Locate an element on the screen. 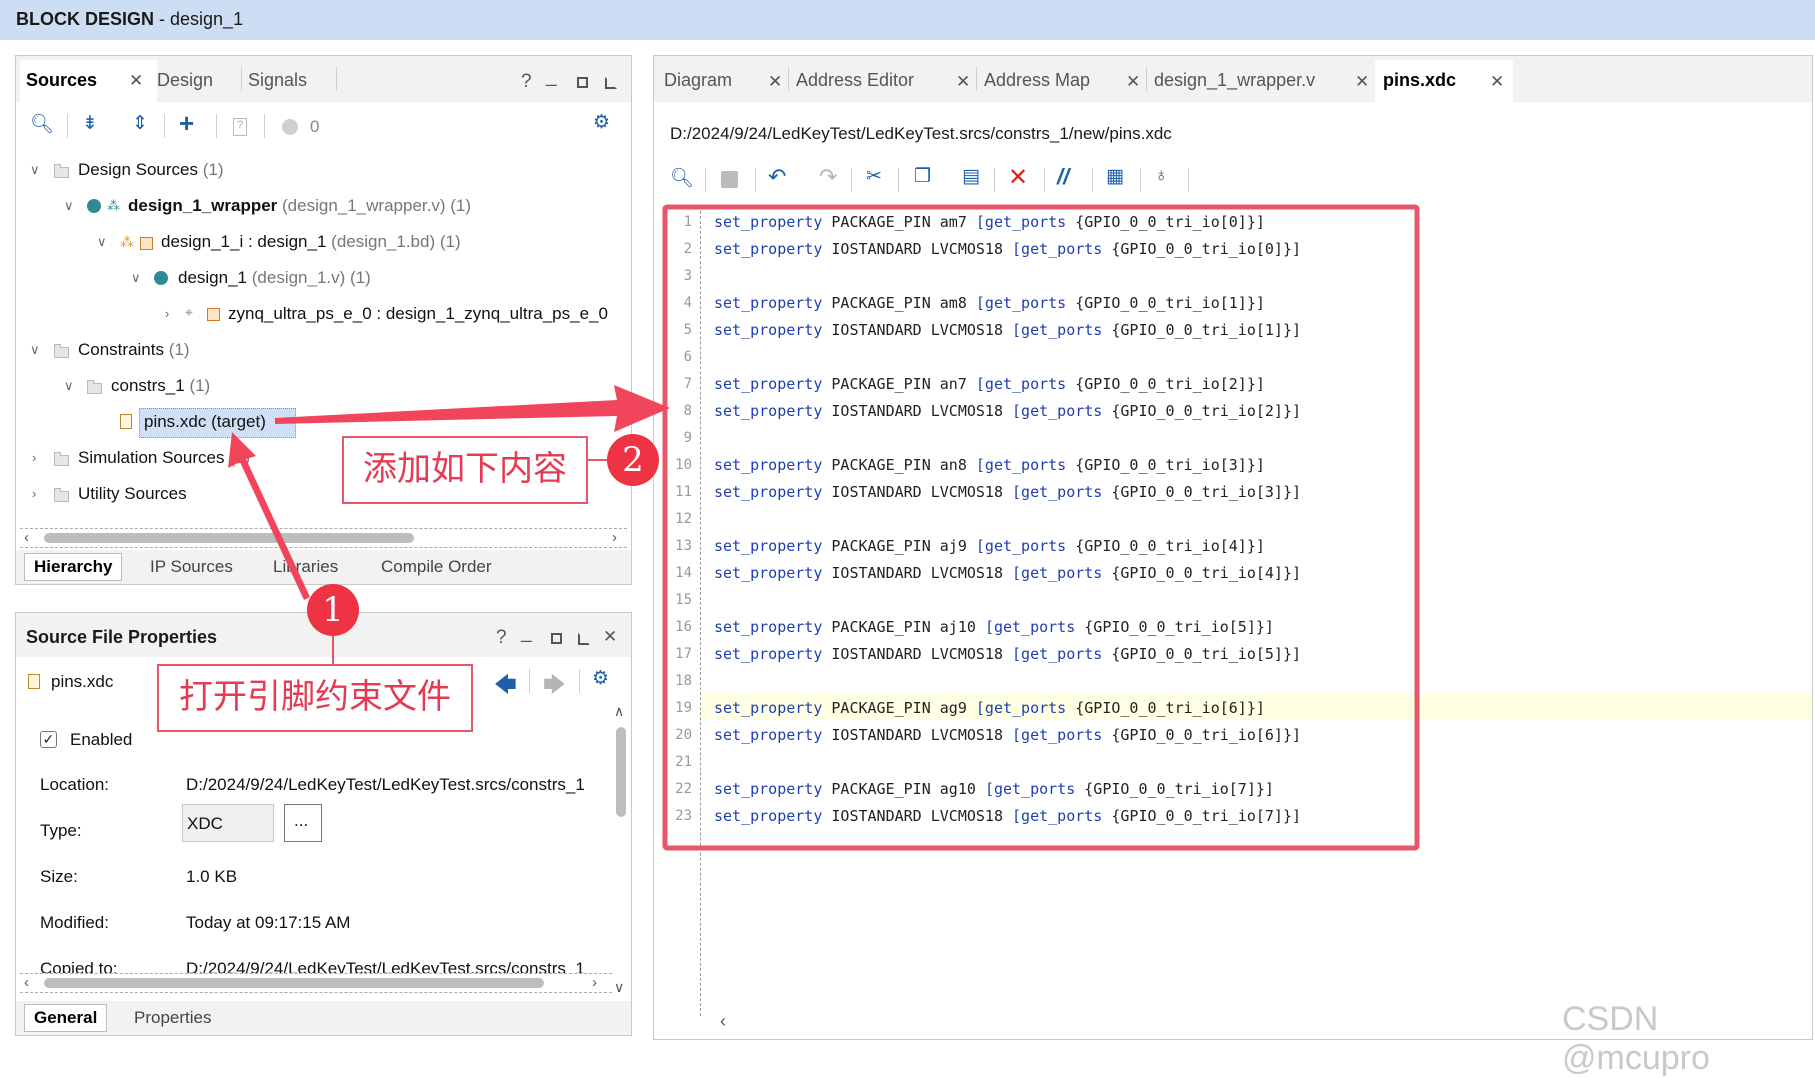 The image size is (1815, 1078). watermark: CSDN @mcupro is located at coordinates (1636, 1038).